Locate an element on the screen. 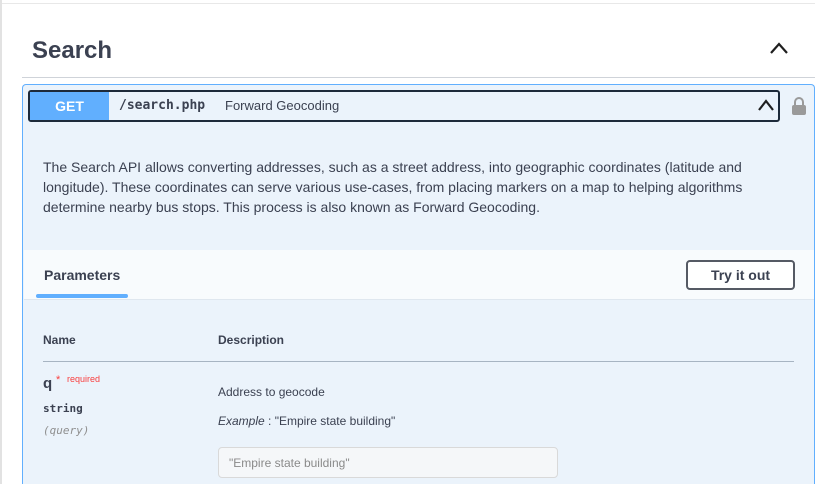 The image size is (815, 484). example-label: Example is located at coordinates (241, 421).